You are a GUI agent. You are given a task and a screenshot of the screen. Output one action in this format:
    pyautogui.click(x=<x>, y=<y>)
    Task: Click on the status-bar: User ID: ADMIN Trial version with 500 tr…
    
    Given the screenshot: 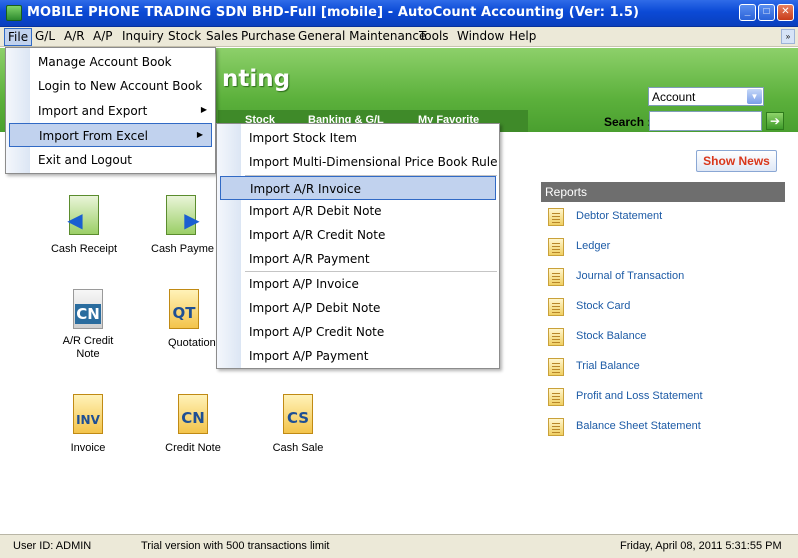 What is the action you would take?
    pyautogui.click(x=399, y=546)
    